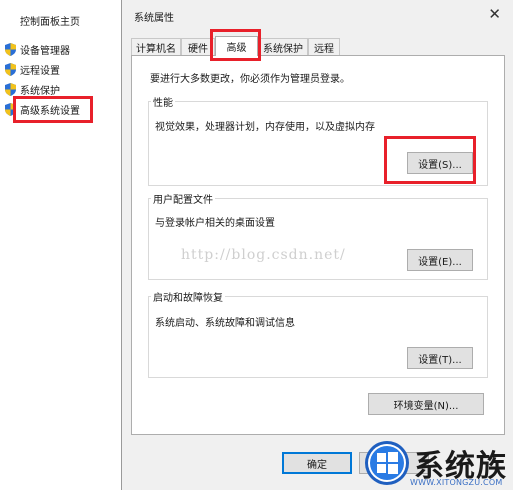 The width and height of the screenshot is (513, 490). Describe the element at coordinates (456, 482) in the screenshot. I see `logo-url: WWW.XITONGZU.COM` at that location.